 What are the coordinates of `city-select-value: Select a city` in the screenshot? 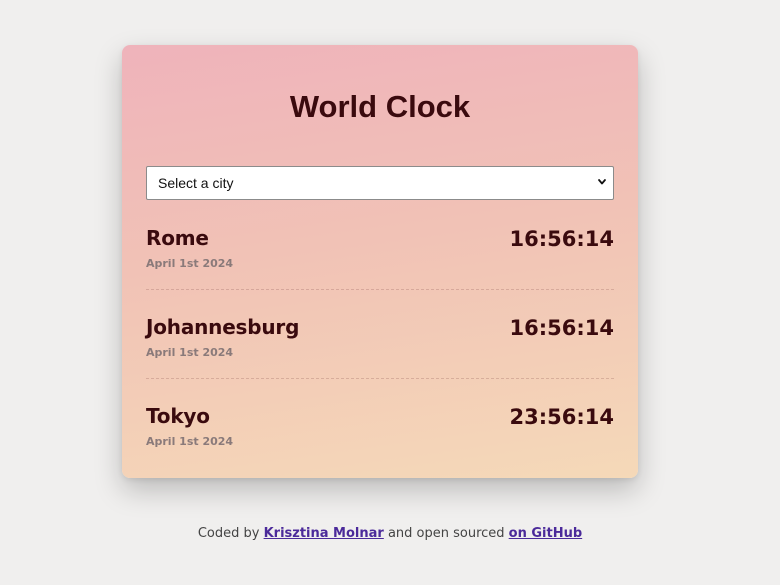 It's located at (196, 183).